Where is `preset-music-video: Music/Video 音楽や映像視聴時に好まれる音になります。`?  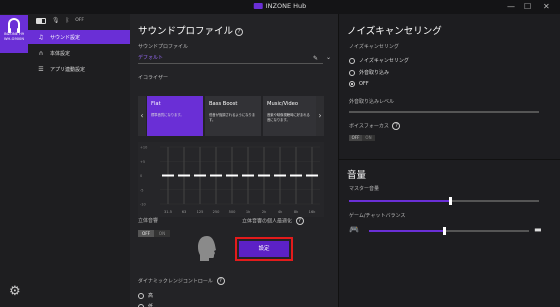 preset-music-video: Music/Video 音楽や映像視聴時に好まれる音になります。 is located at coordinates (289, 116).